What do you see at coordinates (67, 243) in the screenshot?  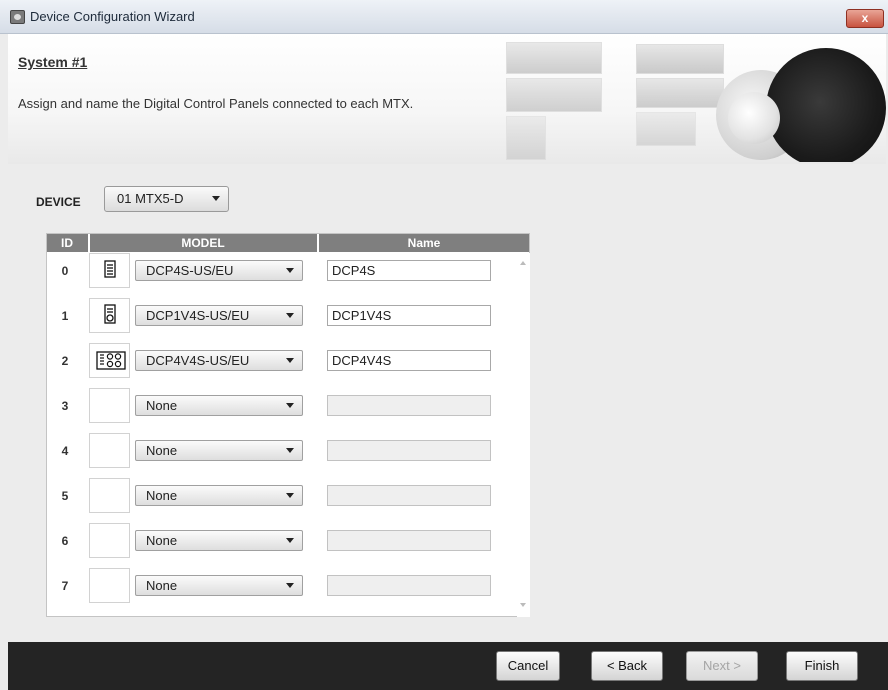 I see `column-header-id: ID` at bounding box center [67, 243].